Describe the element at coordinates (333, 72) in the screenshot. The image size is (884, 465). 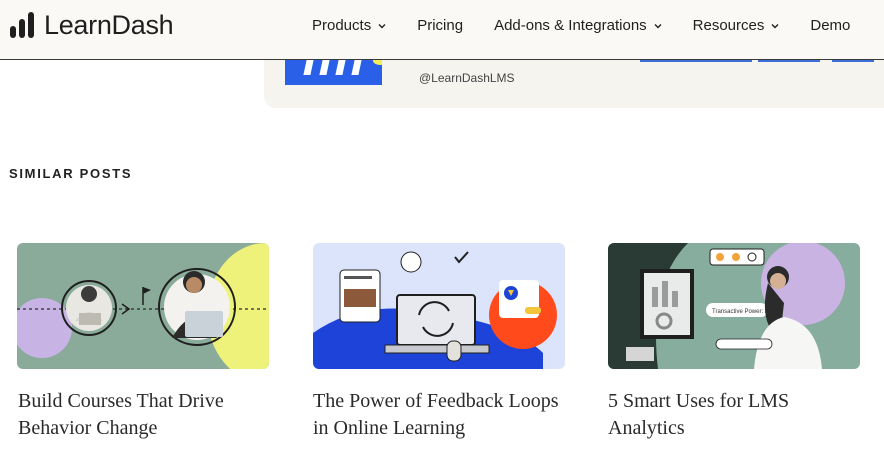
I see `author-image` at that location.